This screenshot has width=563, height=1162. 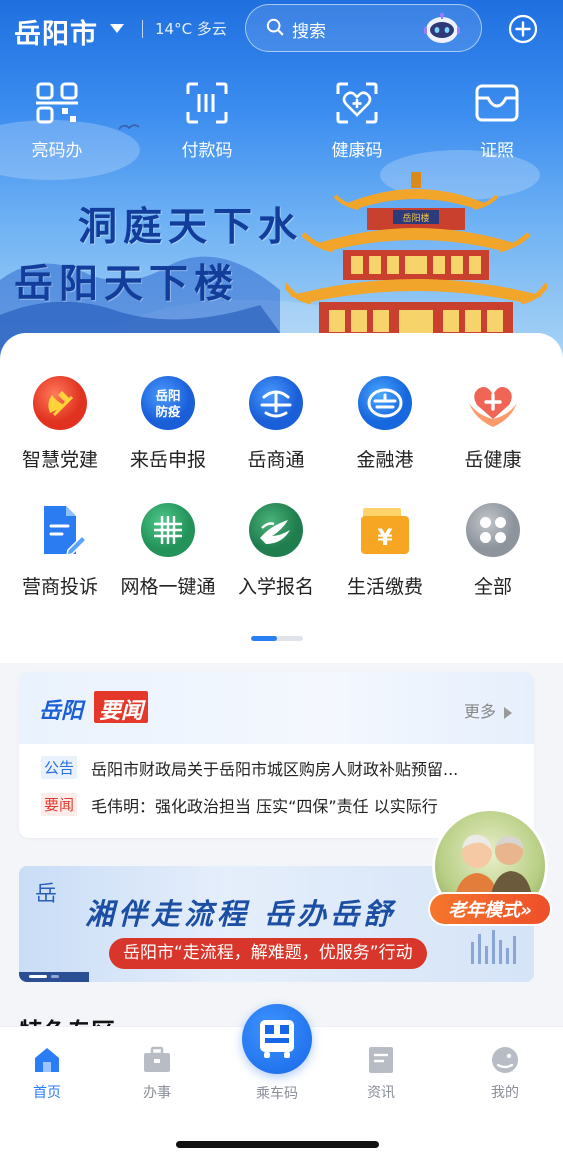 I want to click on app-all: 全部, so click(x=493, y=557).